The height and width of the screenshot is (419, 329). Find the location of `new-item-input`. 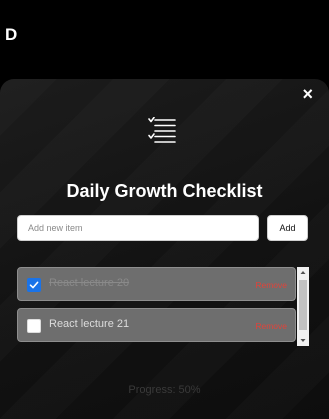

new-item-input is located at coordinates (138, 228).